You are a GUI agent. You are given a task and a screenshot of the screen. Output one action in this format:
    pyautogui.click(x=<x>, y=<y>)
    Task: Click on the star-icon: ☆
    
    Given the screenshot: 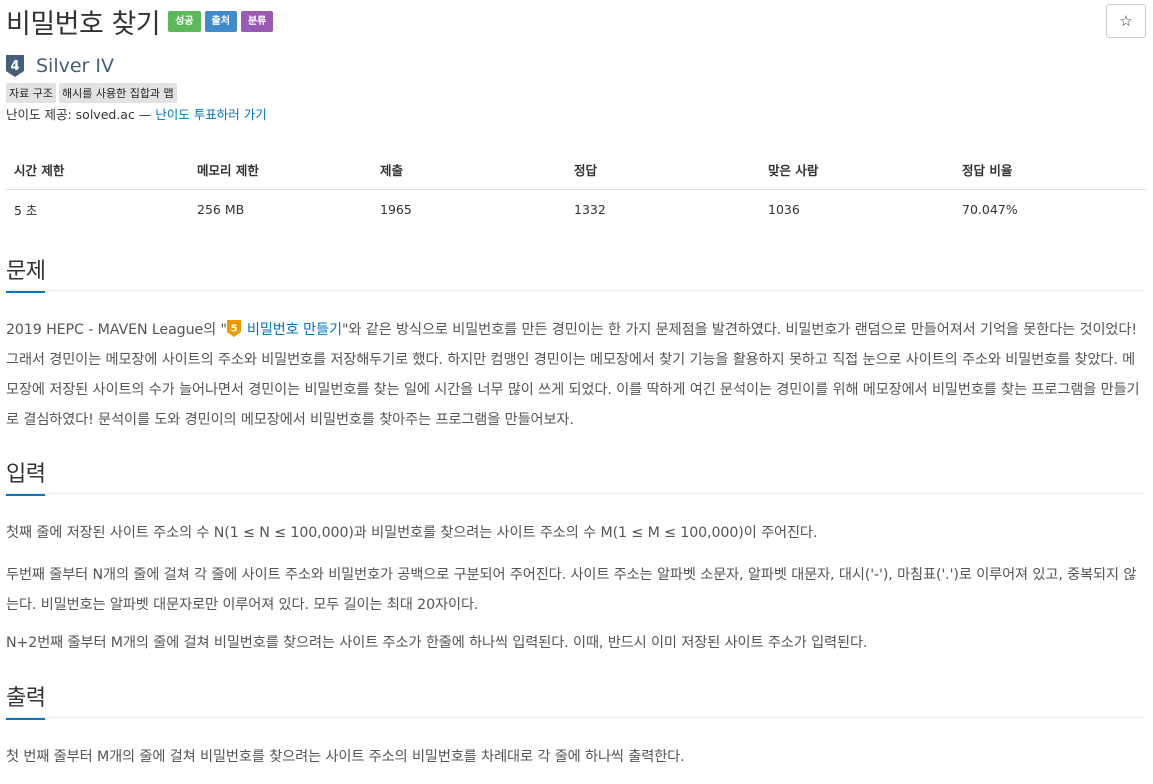 What is the action you would take?
    pyautogui.click(x=1126, y=21)
    